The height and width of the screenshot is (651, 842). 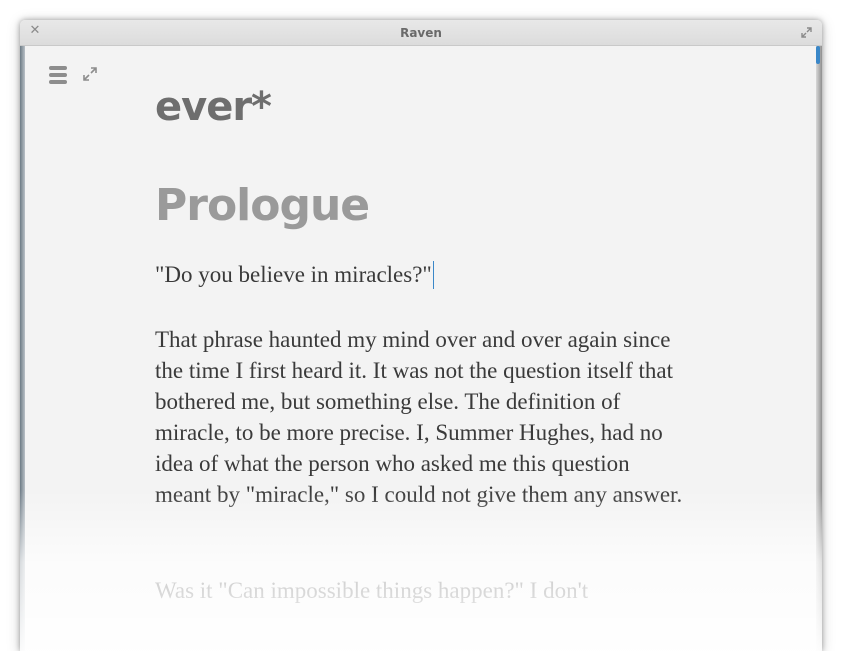 What do you see at coordinates (433, 275) in the screenshot?
I see `text-cursor` at bounding box center [433, 275].